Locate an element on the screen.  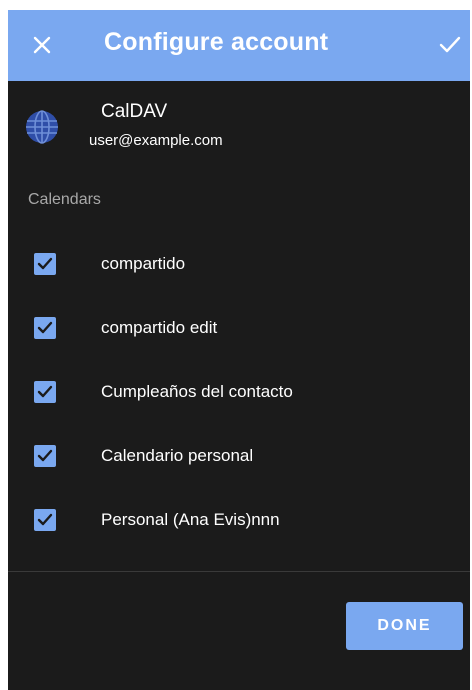
calendar-item-compartido-edit: compartido edit is located at coordinates (239, 328).